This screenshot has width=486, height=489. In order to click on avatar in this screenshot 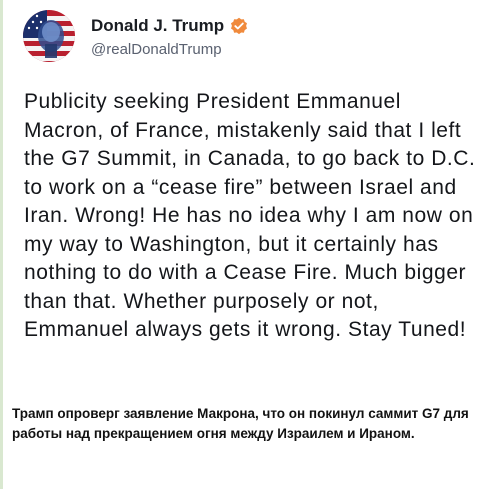, I will do `click(49, 36)`.